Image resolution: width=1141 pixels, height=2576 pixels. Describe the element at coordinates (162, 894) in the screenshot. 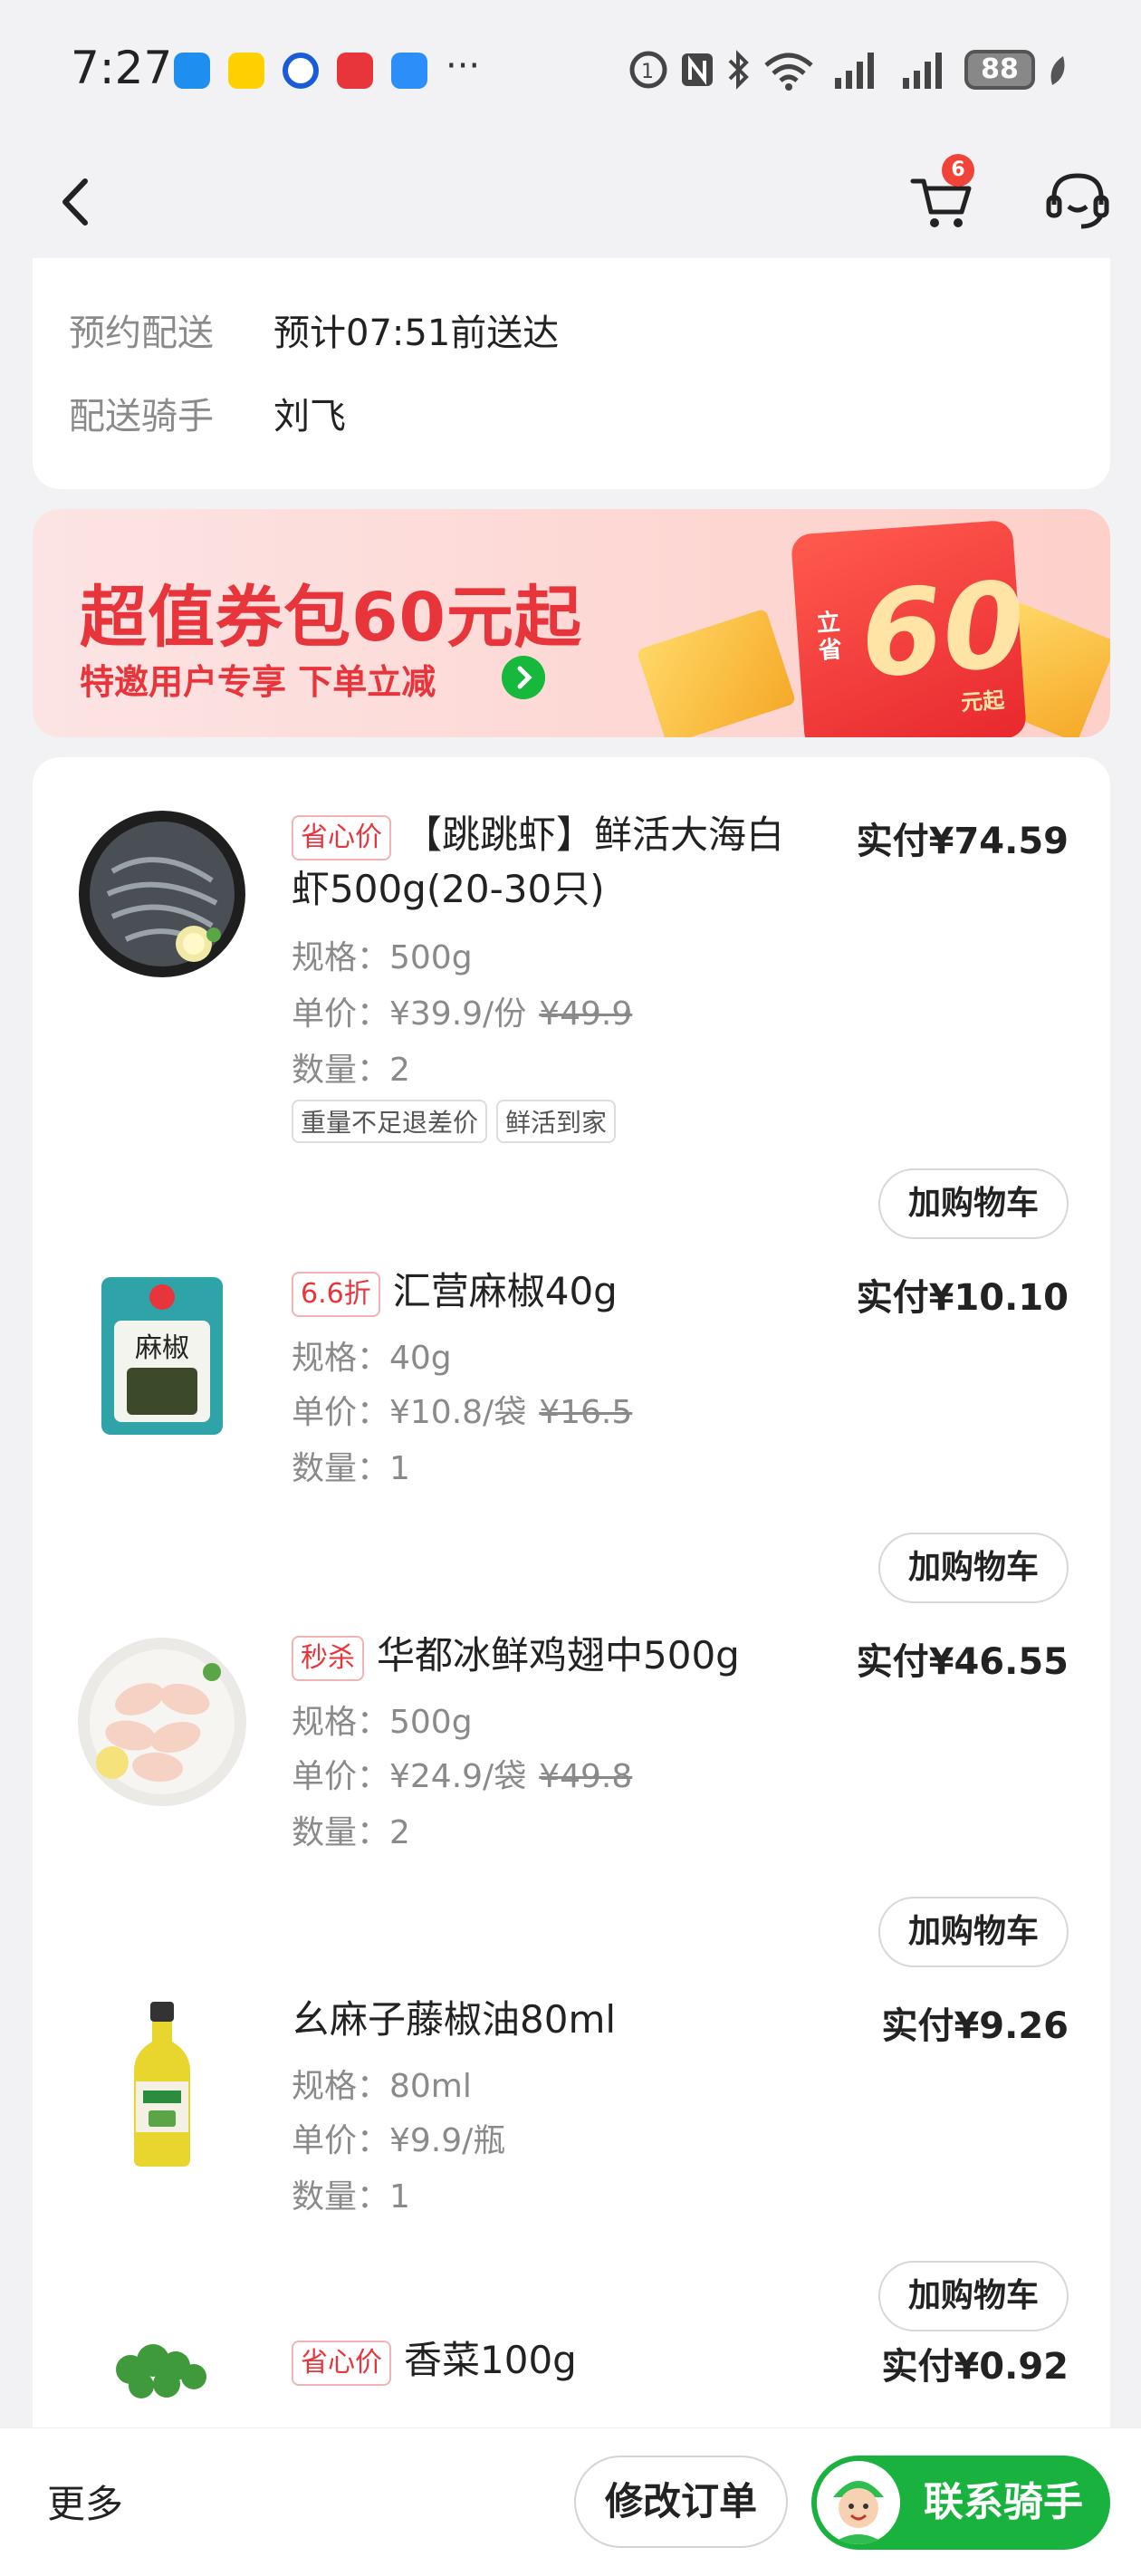

I see `shrimp-image` at that location.